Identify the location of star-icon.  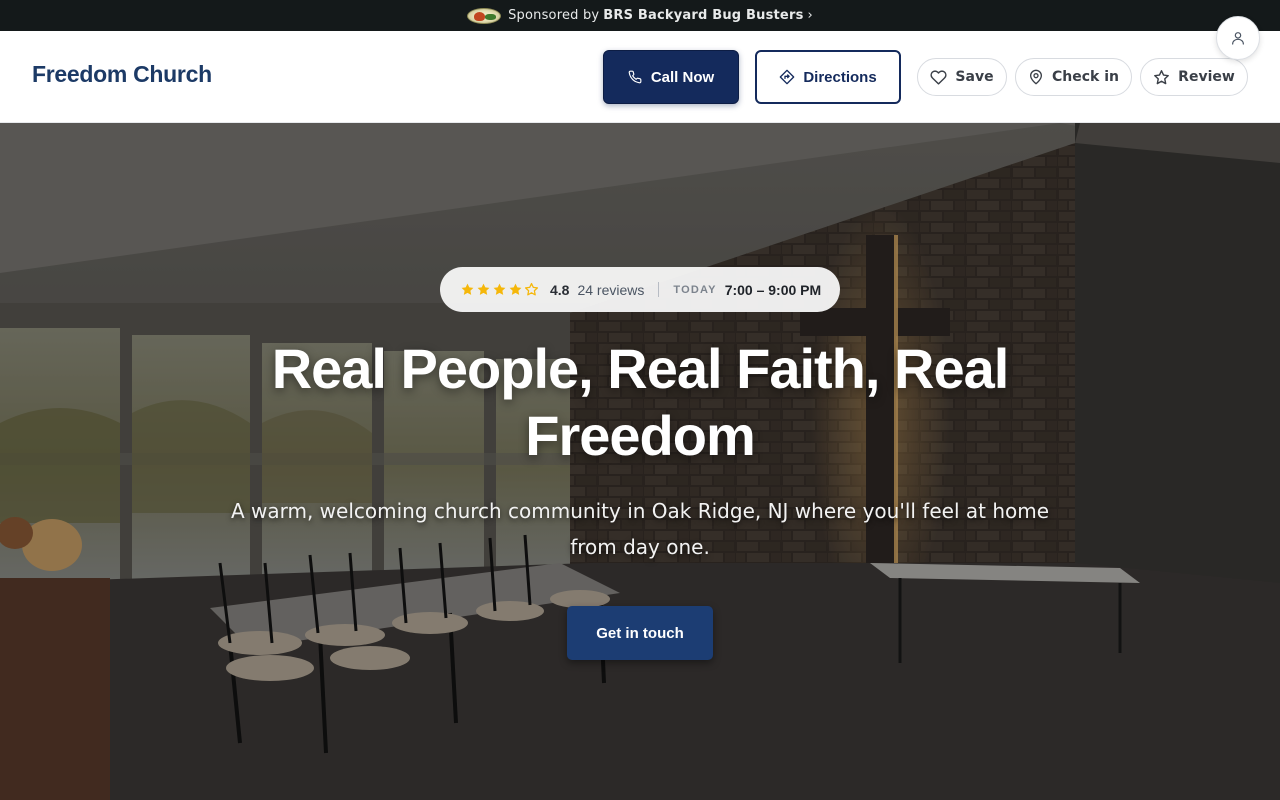
(1162, 76).